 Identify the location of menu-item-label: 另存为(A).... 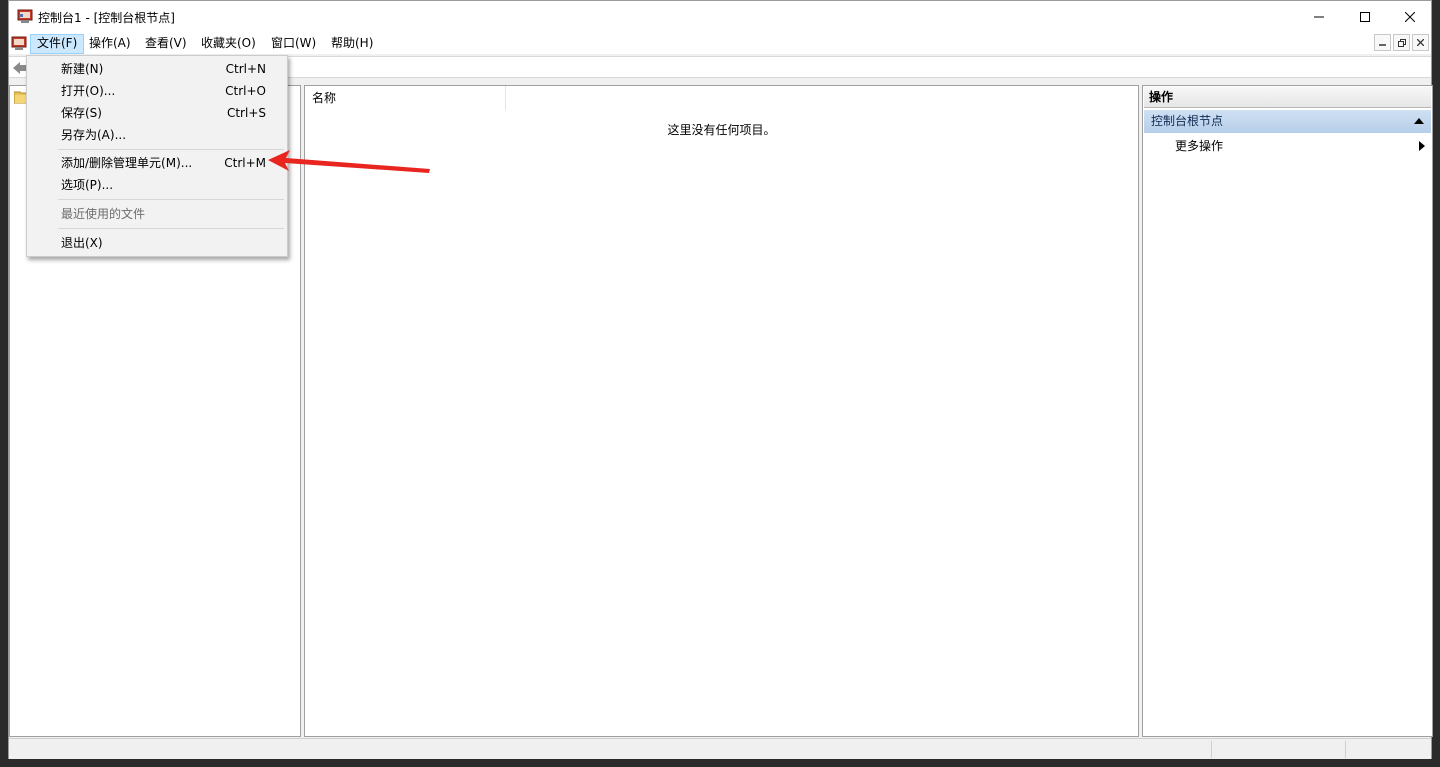
(94, 135).